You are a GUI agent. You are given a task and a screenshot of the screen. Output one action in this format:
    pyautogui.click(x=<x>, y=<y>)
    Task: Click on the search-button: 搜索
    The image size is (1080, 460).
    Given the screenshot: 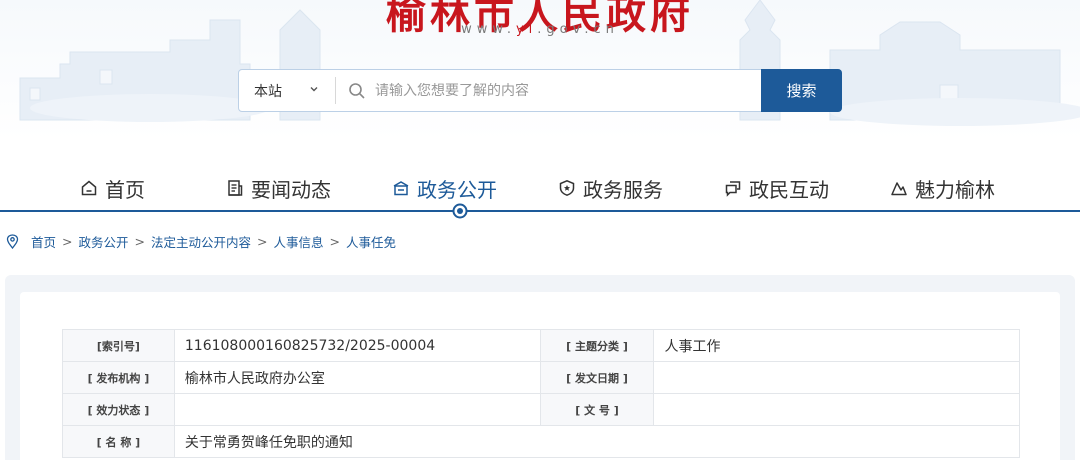 What is the action you would take?
    pyautogui.click(x=801, y=90)
    